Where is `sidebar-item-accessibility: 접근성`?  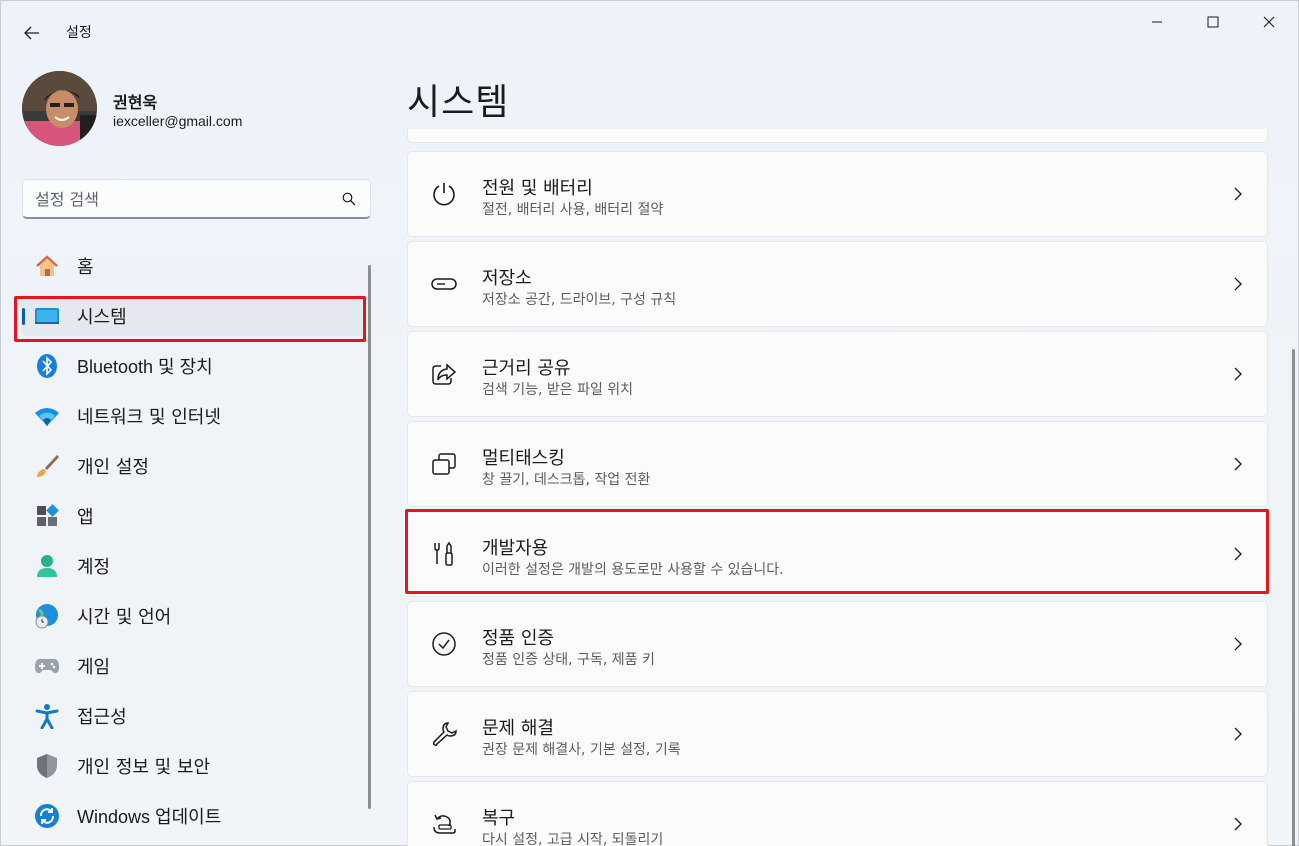 sidebar-item-accessibility: 접근성 is located at coordinates (193, 716).